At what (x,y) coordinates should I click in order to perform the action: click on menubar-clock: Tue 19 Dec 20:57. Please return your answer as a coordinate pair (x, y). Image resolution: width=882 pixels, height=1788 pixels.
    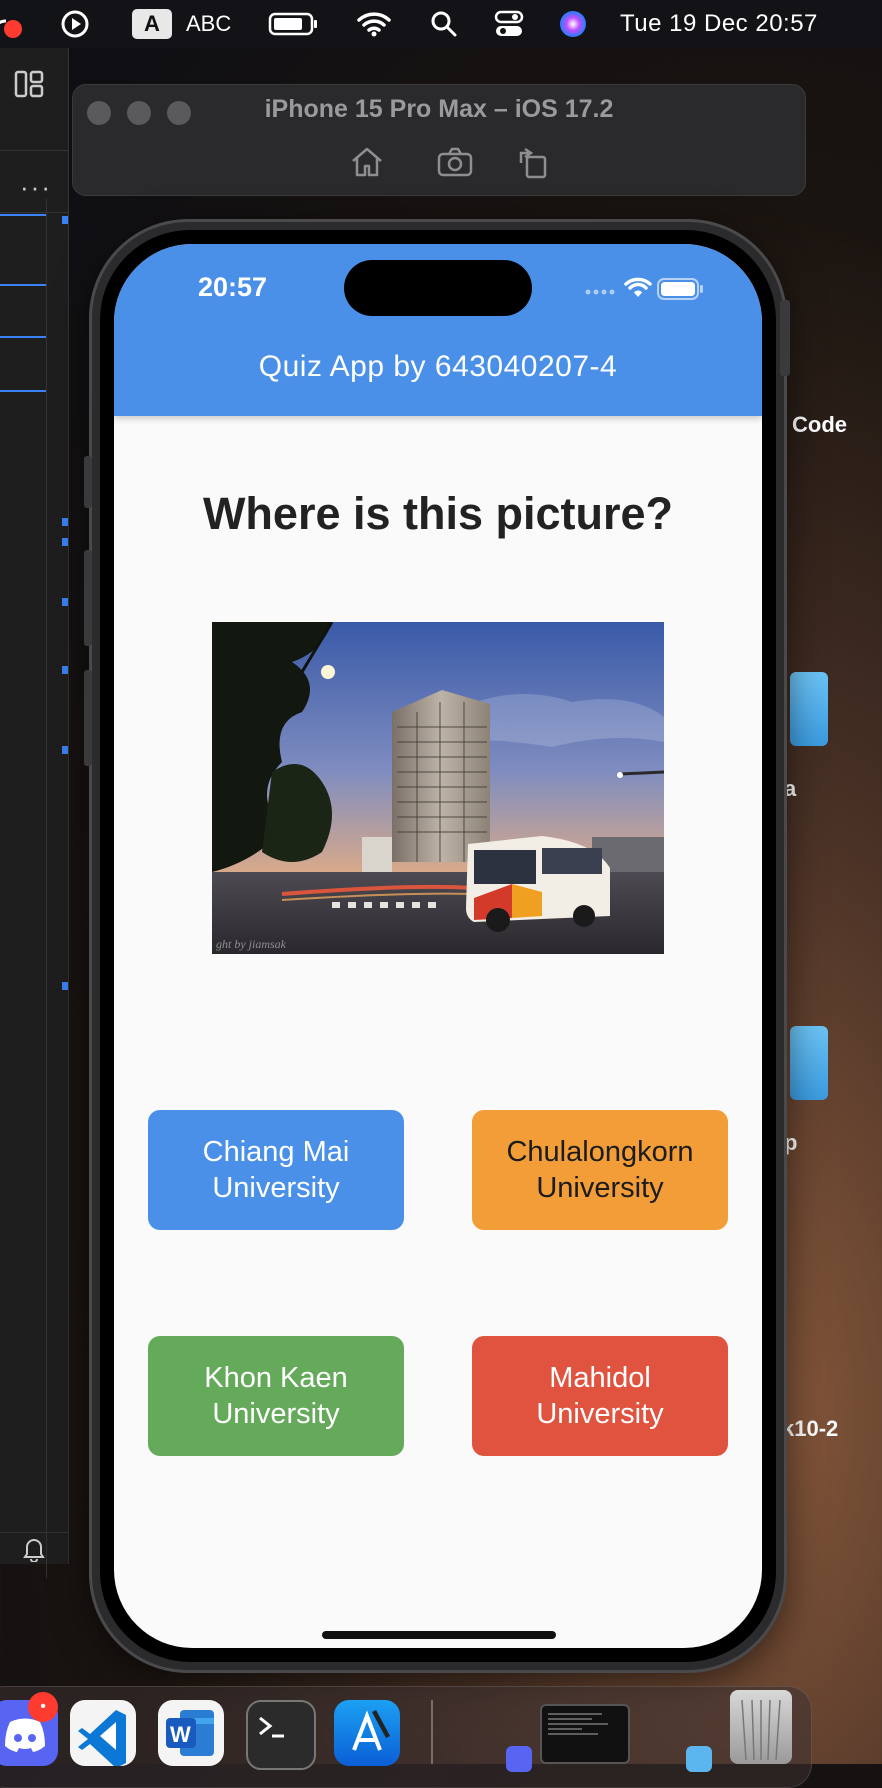
    Looking at the image, I should click on (719, 24).